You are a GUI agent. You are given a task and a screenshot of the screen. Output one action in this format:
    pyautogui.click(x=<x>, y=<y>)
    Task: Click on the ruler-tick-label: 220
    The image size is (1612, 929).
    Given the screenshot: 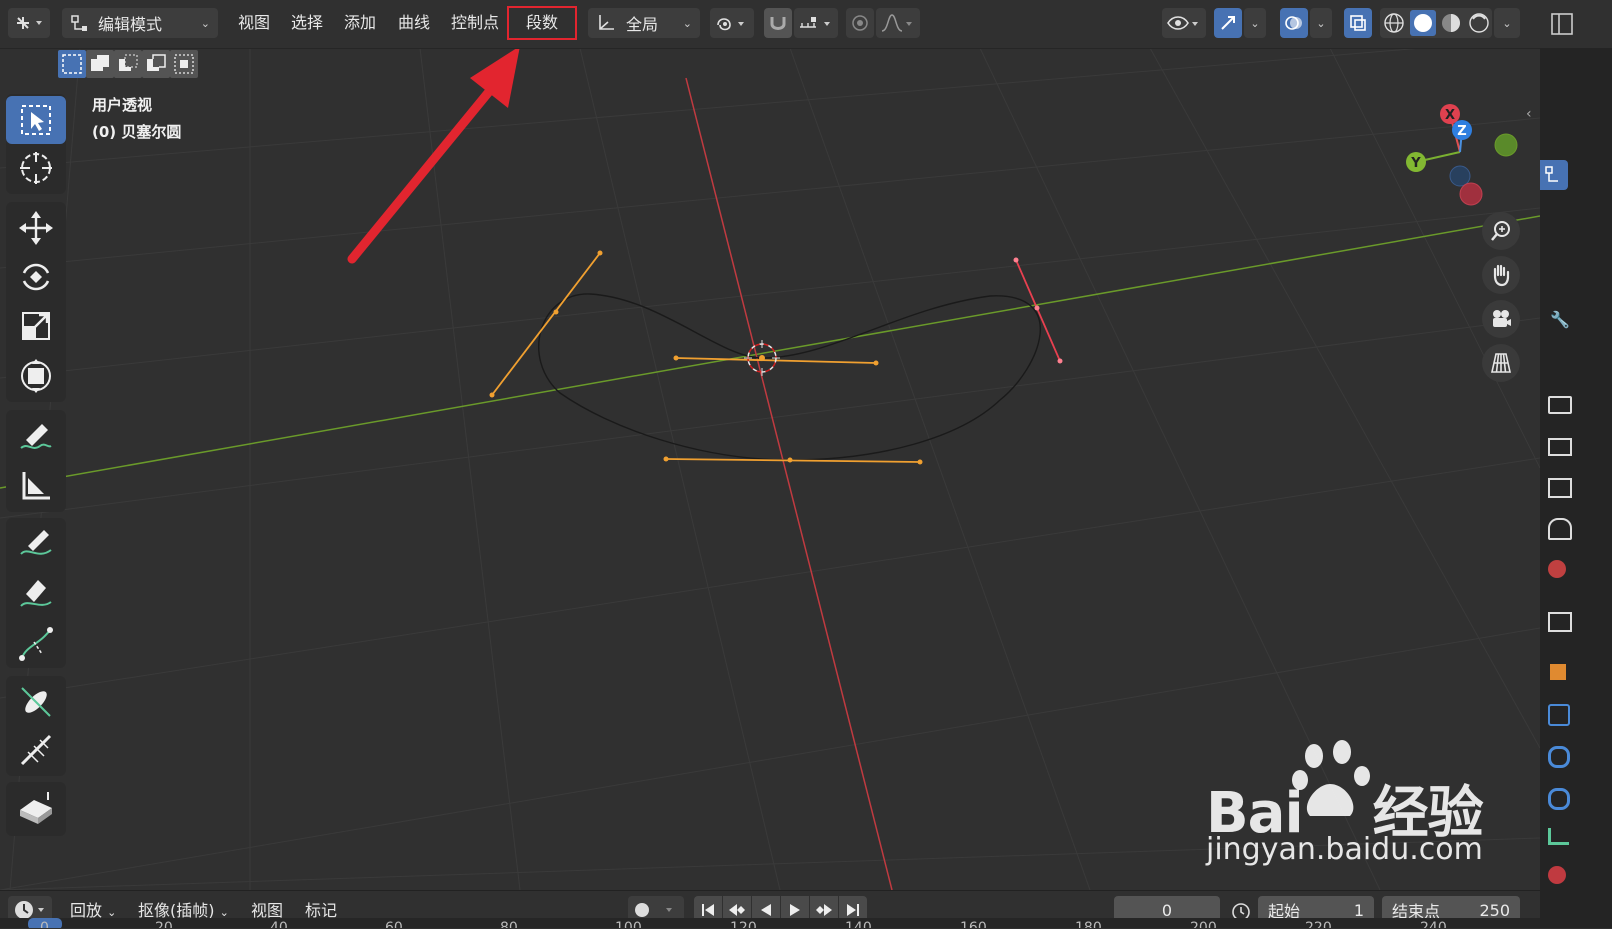 What is the action you would take?
    pyautogui.click(x=1318, y=924)
    